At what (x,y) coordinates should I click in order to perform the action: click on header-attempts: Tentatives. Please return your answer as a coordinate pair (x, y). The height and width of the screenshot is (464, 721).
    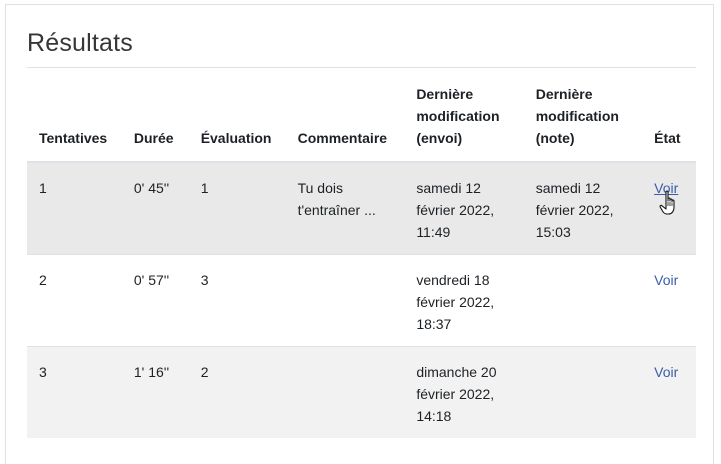
    Looking at the image, I should click on (74, 119).